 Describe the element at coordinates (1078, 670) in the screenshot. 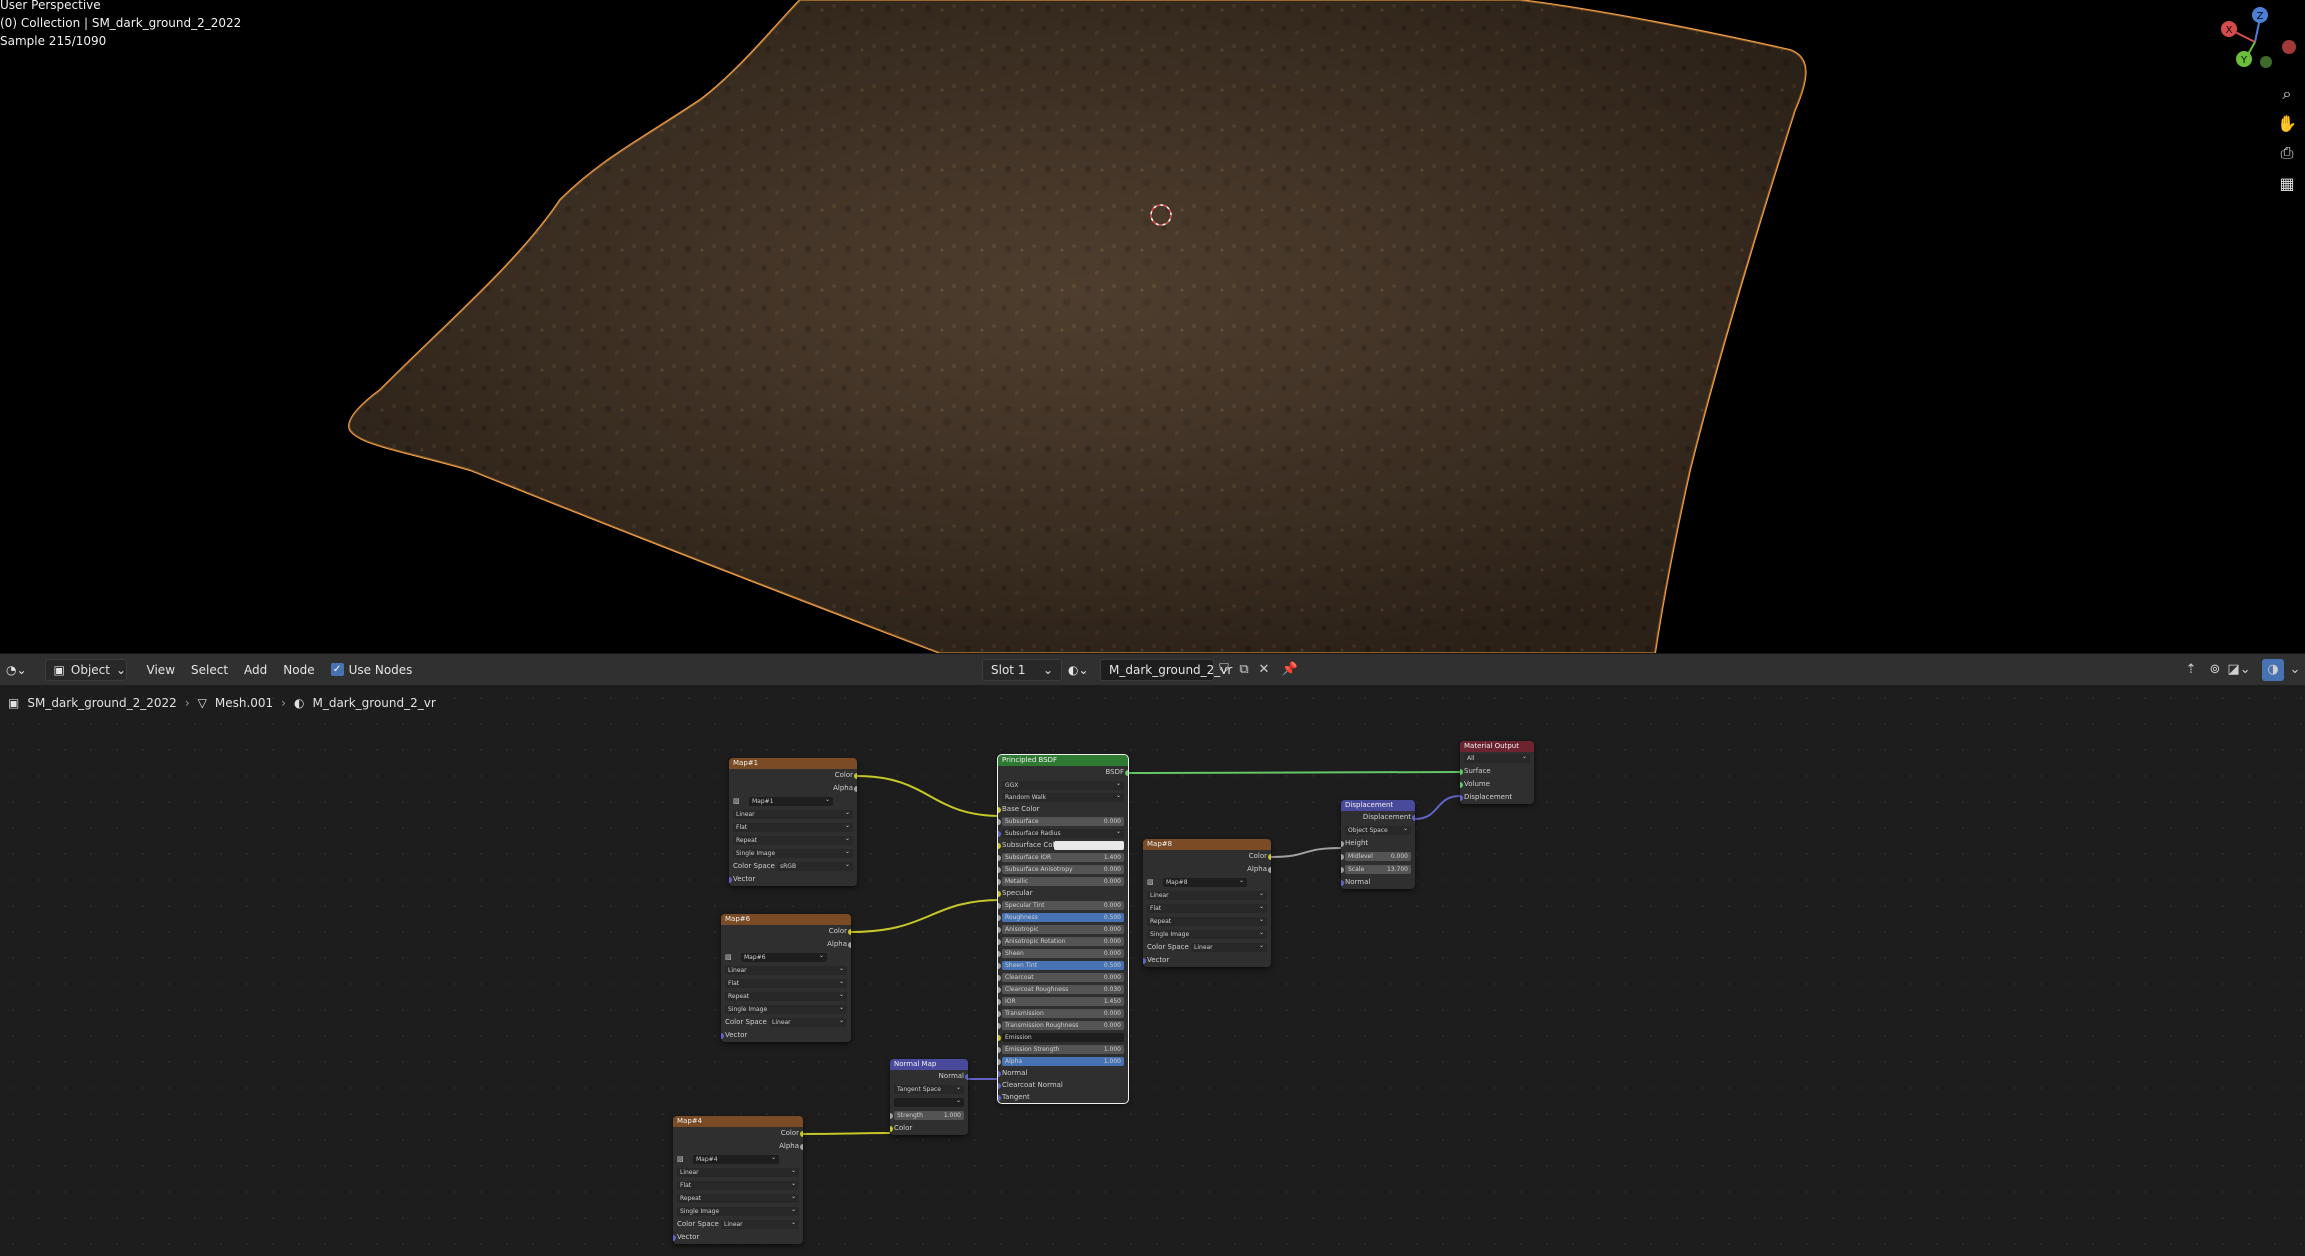

I see `material-browse-button: ◐⌄` at that location.